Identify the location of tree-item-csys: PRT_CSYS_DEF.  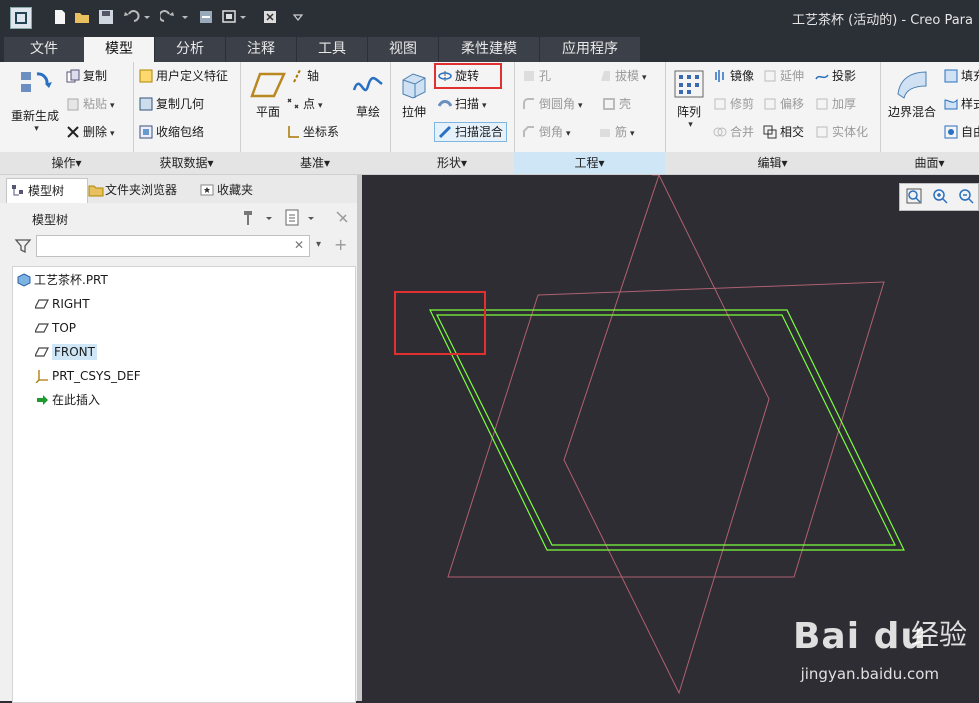
(88, 376).